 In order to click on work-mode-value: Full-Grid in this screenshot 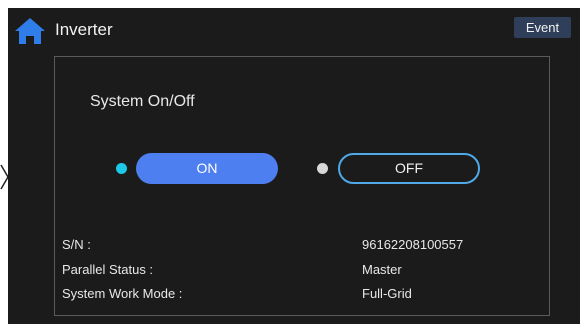, I will do `click(387, 293)`.